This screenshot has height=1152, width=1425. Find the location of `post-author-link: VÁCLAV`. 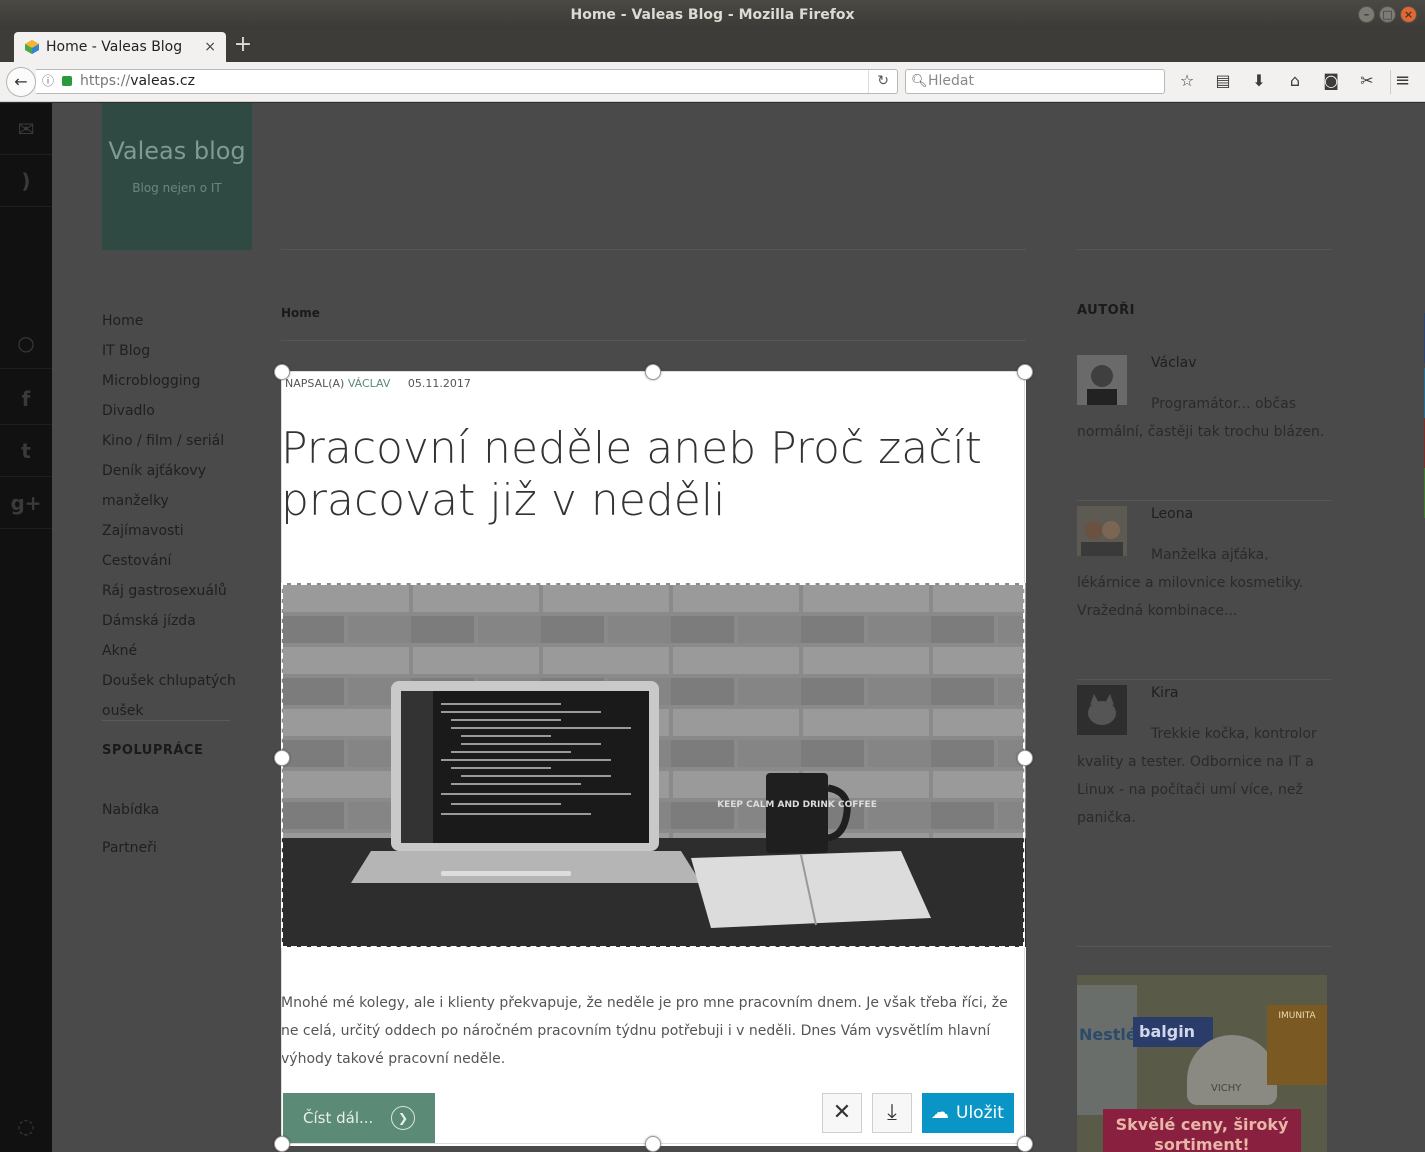

post-author-link: VÁCLAV is located at coordinates (369, 383).